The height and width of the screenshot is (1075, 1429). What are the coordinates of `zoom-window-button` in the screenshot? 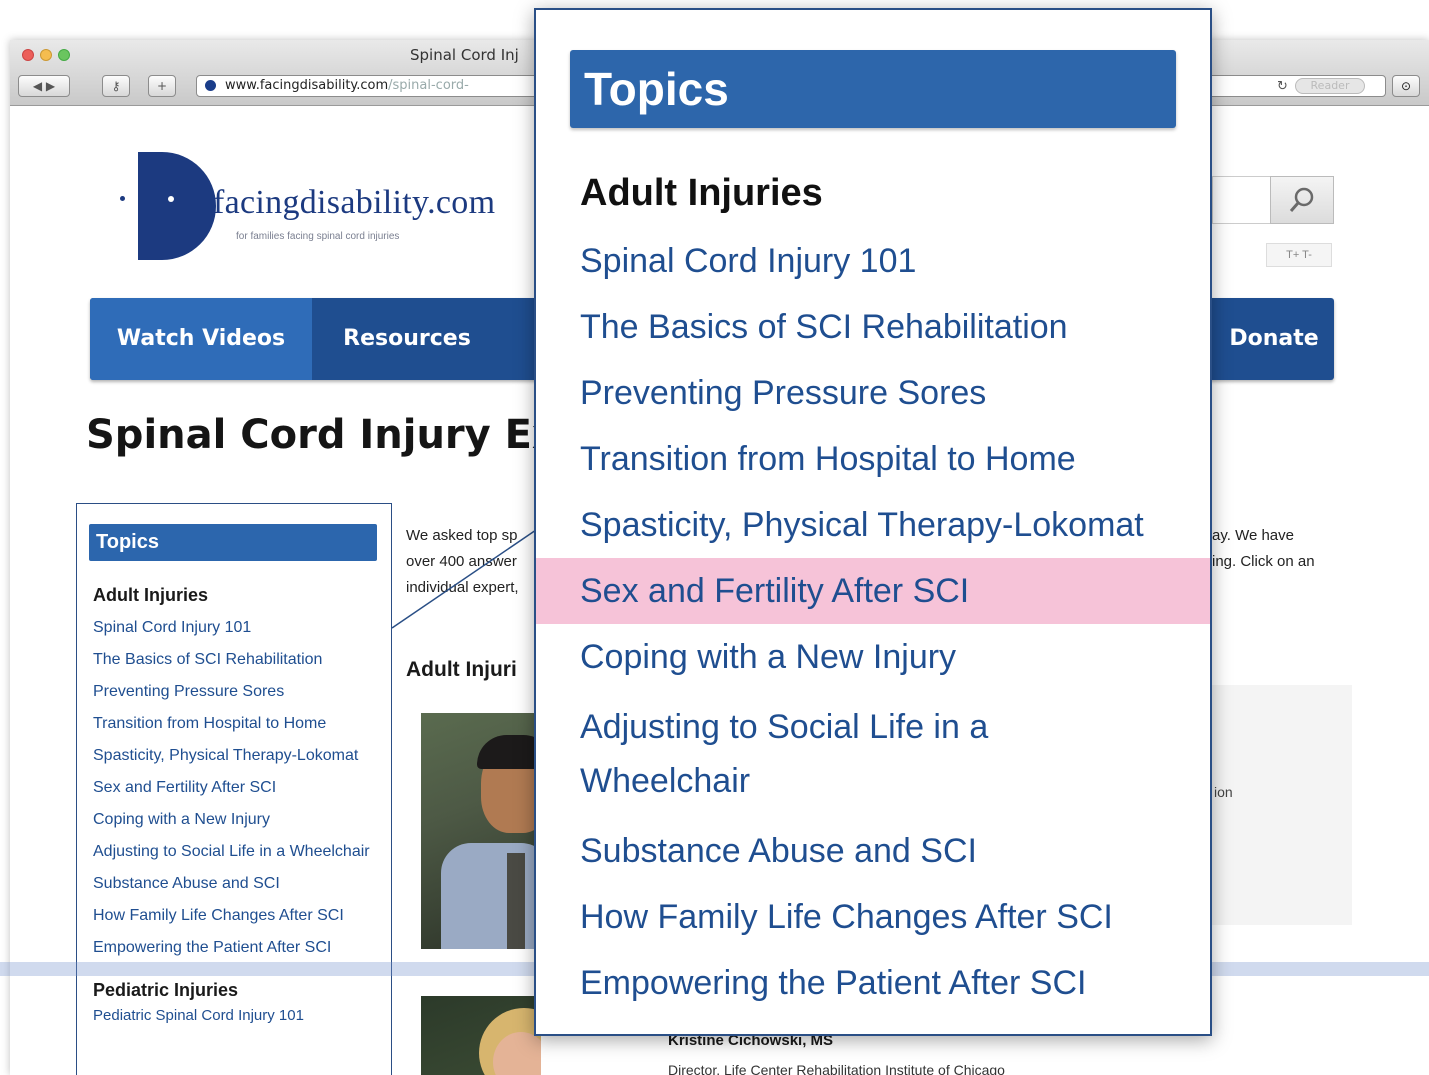 It's located at (64, 55).